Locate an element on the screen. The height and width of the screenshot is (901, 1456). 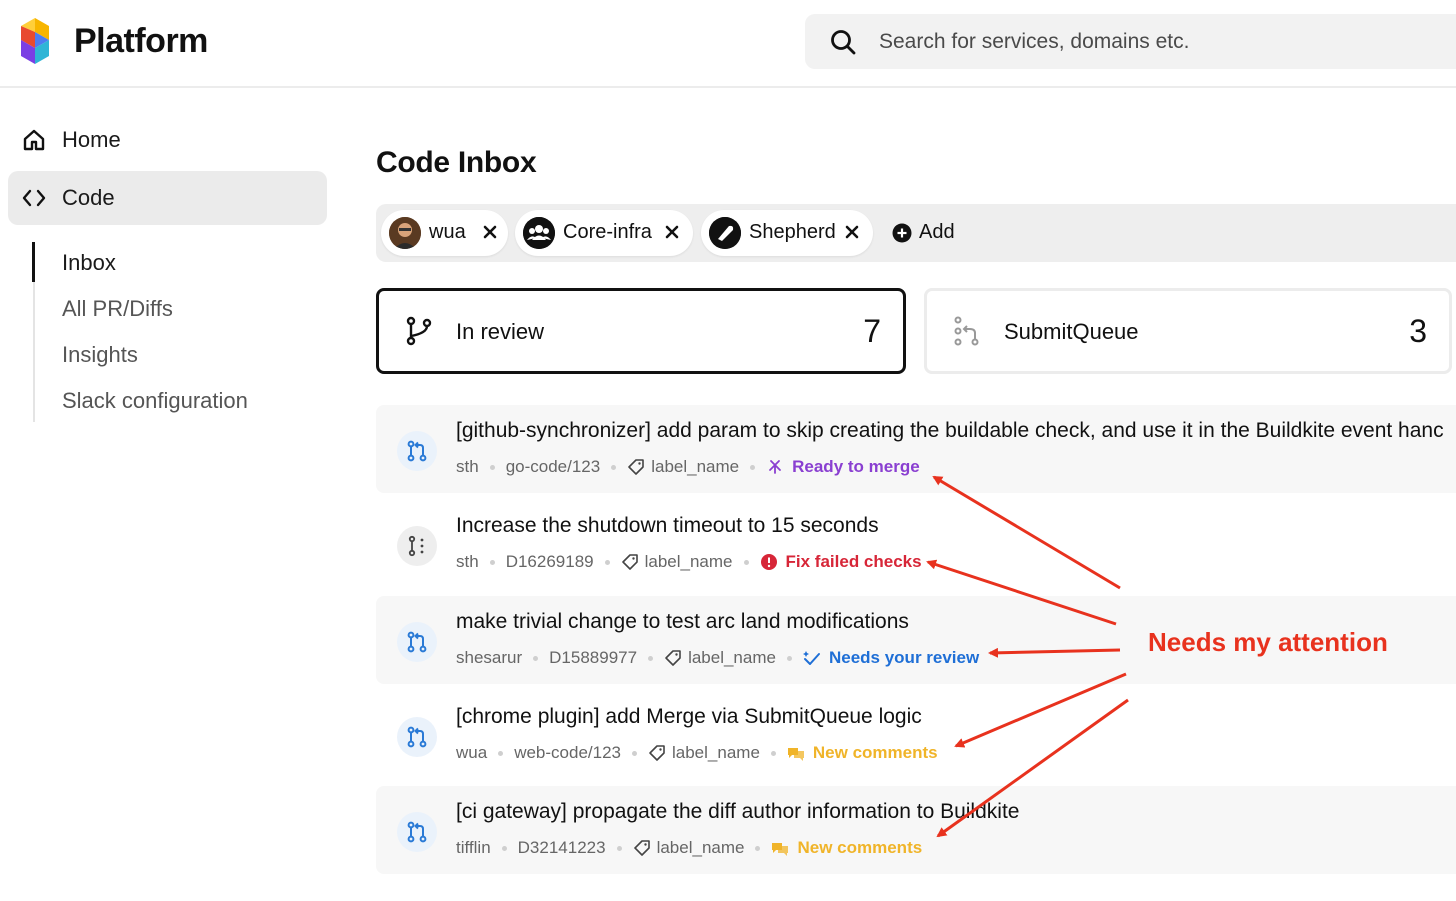
item-meta: wua web-code/123 label_name New comments is located at coordinates (697, 753).